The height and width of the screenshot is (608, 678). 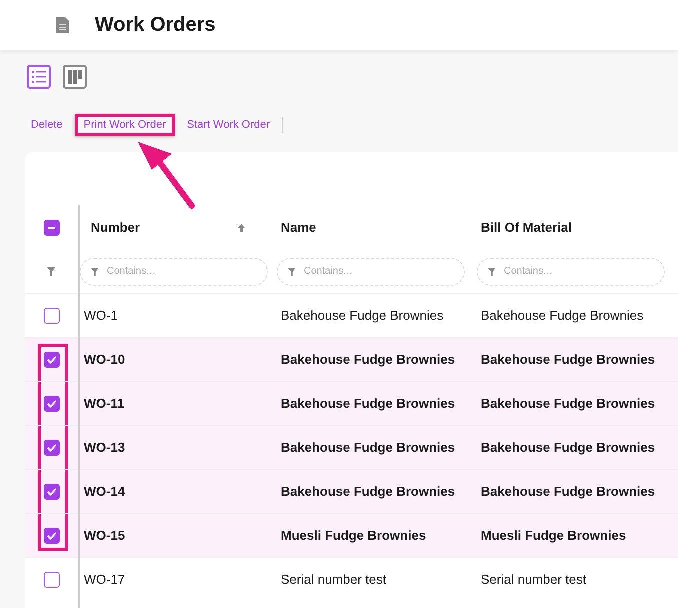 I want to click on list-view-button, so click(x=39, y=77).